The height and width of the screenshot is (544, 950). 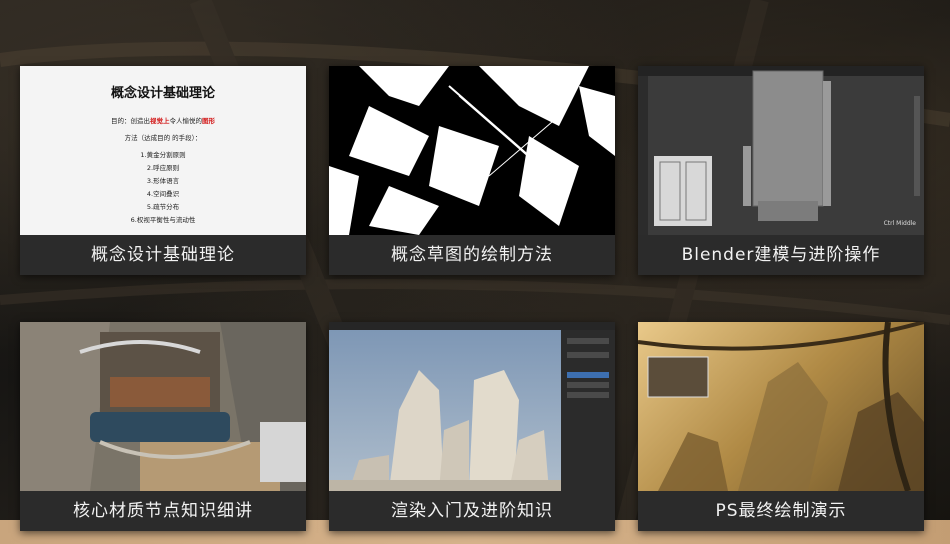 I want to click on shortcut-overlay: Ctrl Middle, so click(x=899, y=223).